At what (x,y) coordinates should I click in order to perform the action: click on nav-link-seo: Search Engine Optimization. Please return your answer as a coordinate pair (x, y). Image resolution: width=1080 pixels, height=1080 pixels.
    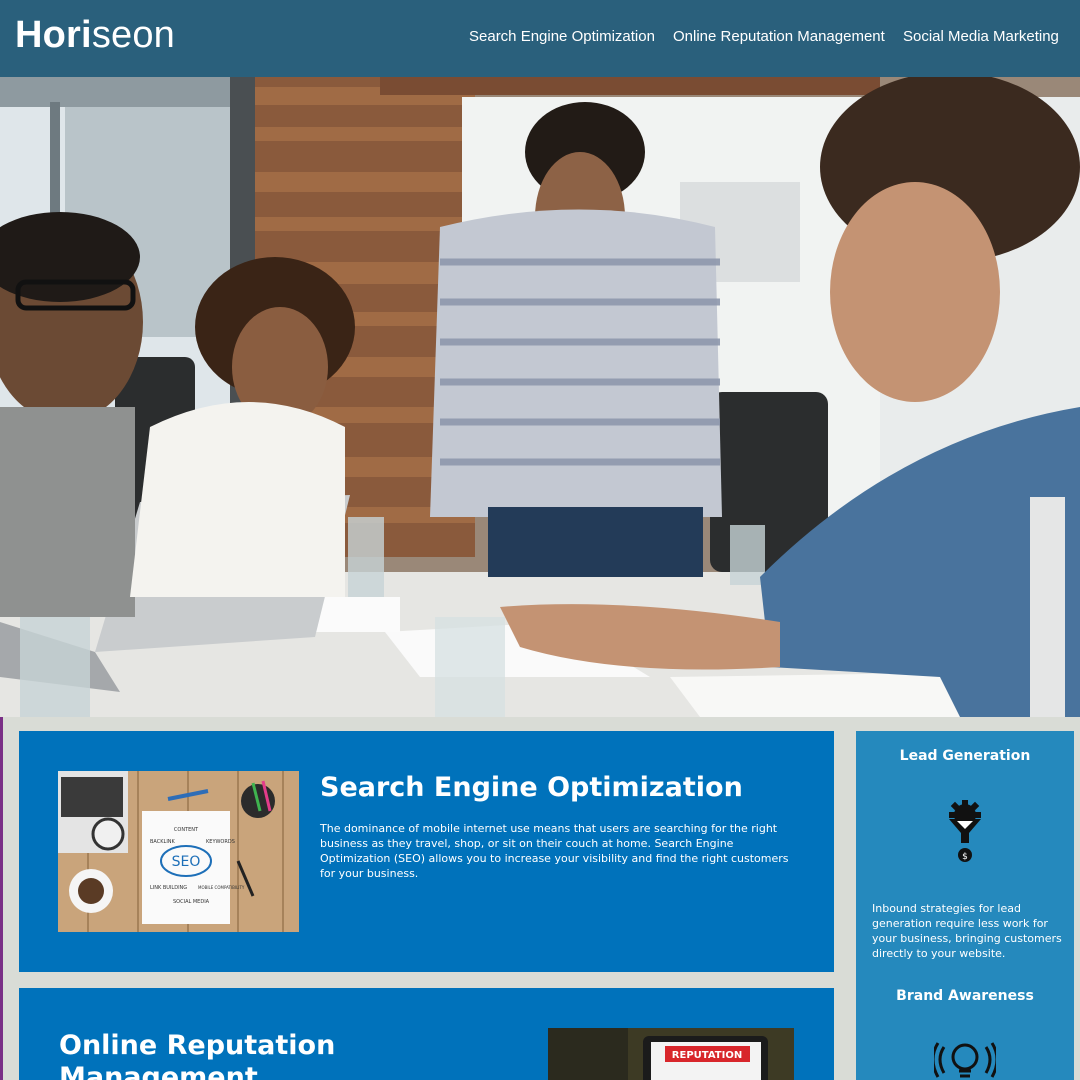
    Looking at the image, I should click on (562, 36).